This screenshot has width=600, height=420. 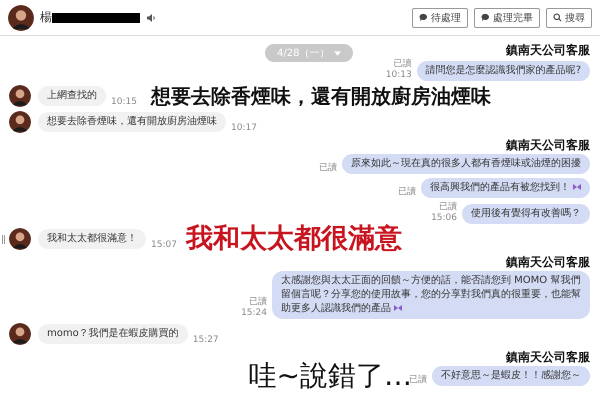 I want to click on message-bubble: 太感謝您與太太正面的回饋～方便的話，能否請您到 MOMO 幫我們留個言呢？分享您的使用故事，您的分享對我們真的很重要，也能幫助更多人認識我們的產品, so click(x=431, y=295).